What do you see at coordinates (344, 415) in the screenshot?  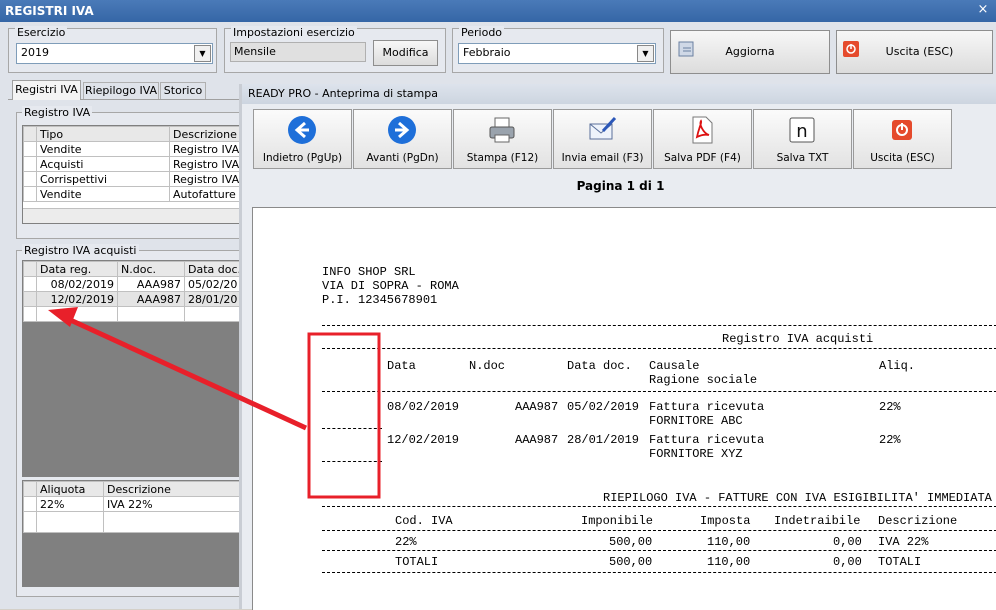 I see `annotation-box` at bounding box center [344, 415].